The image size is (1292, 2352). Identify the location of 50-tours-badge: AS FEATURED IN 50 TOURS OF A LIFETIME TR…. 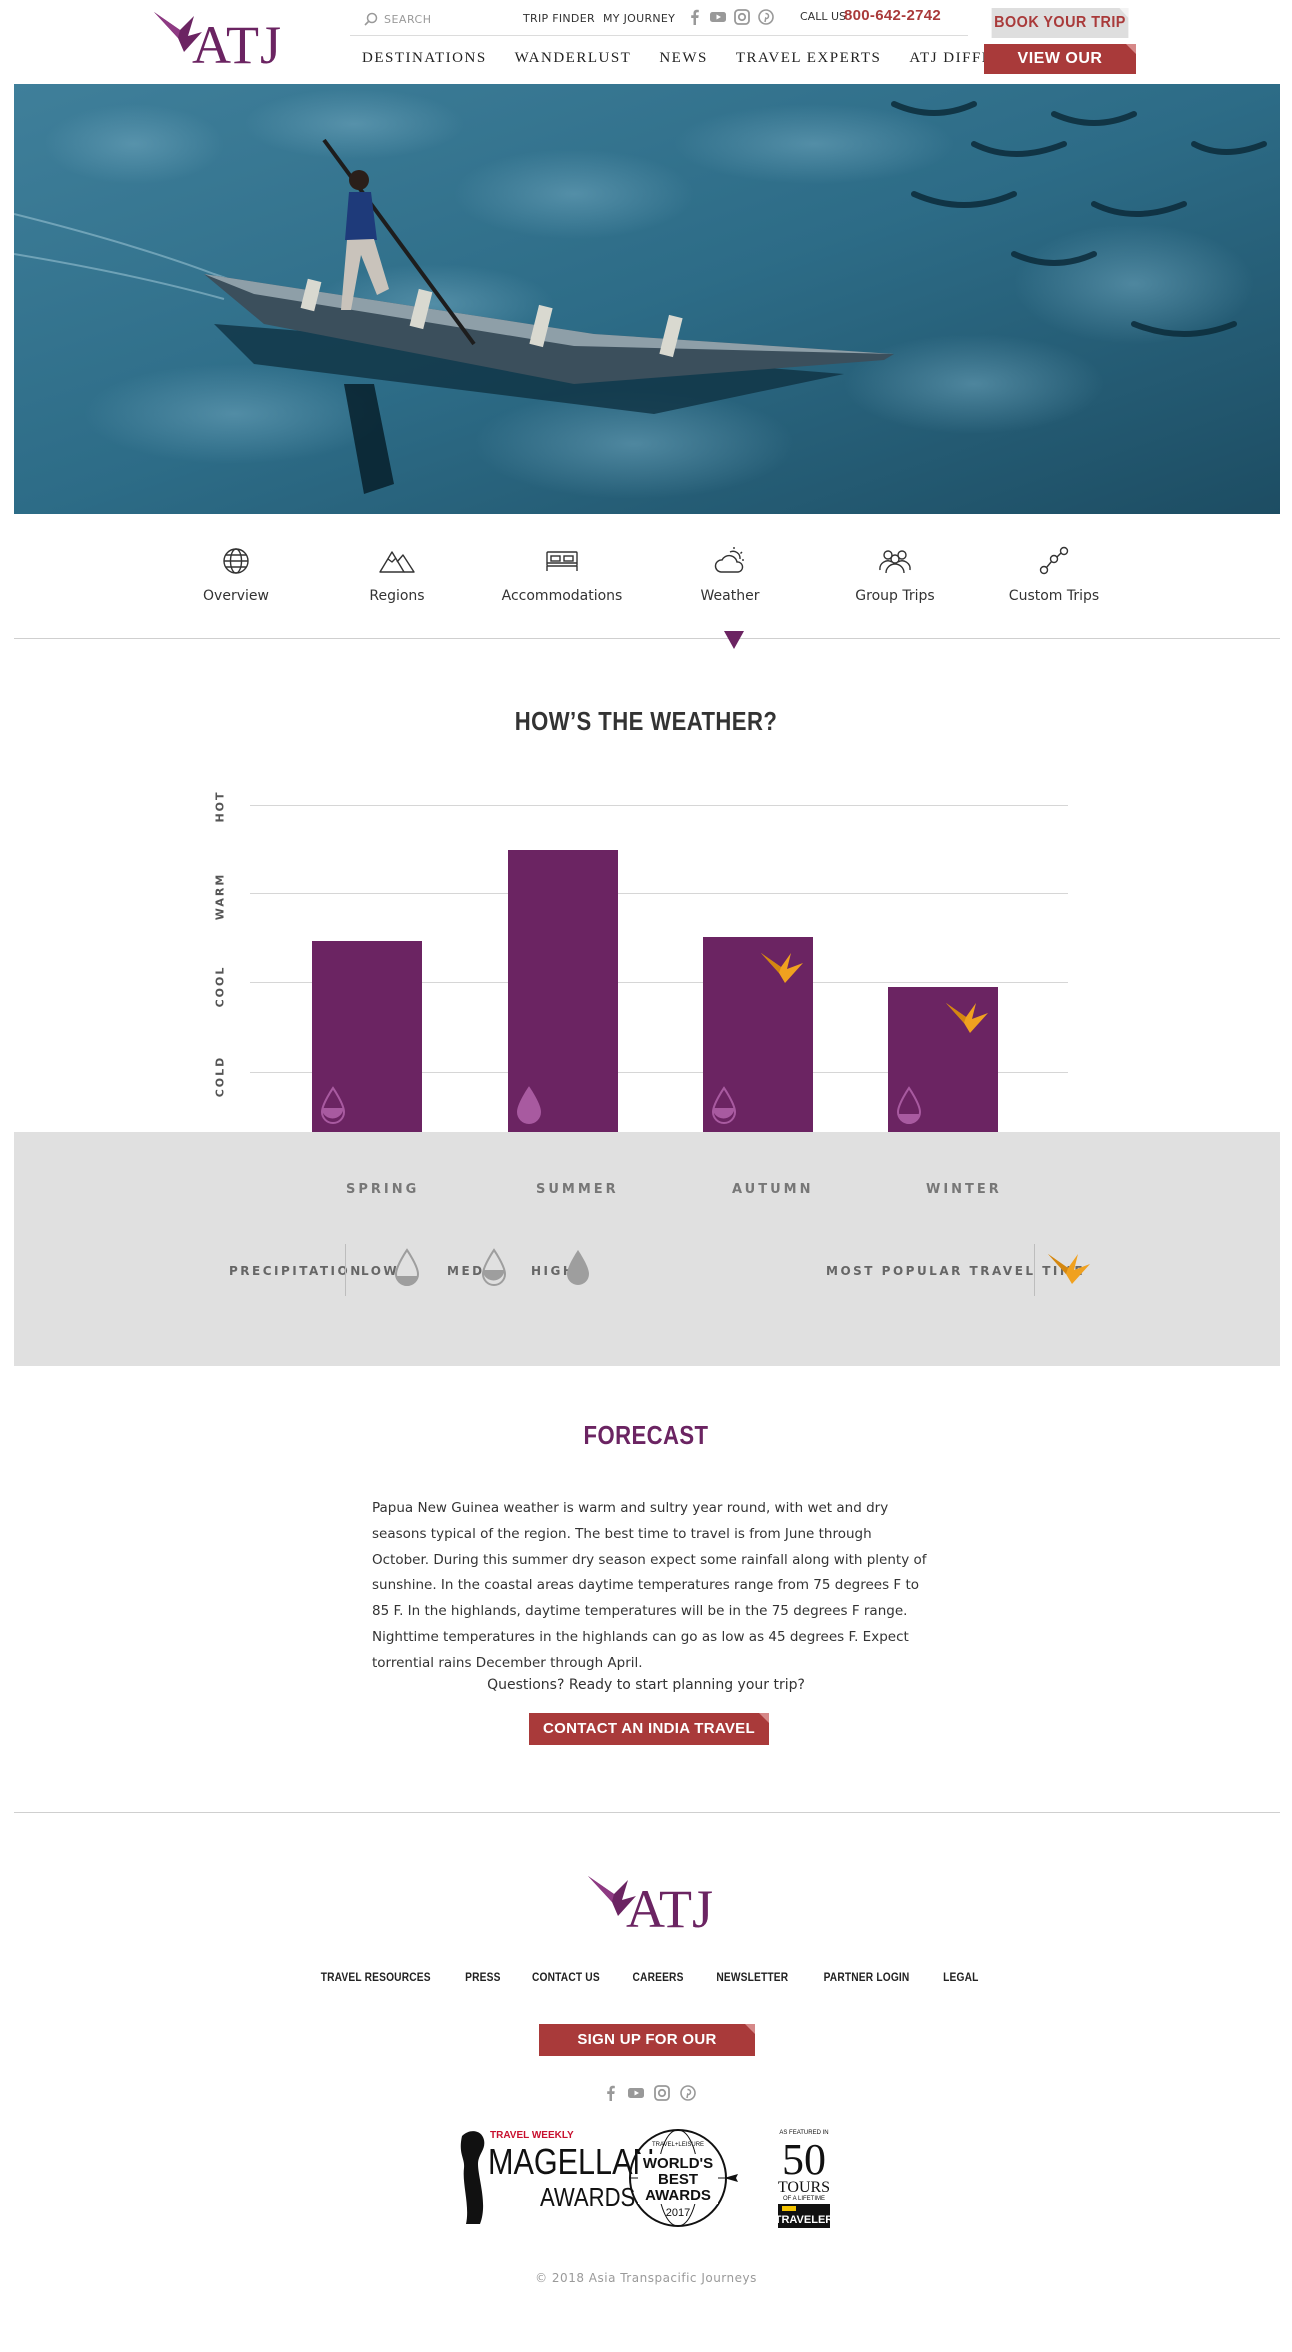
(804, 2179).